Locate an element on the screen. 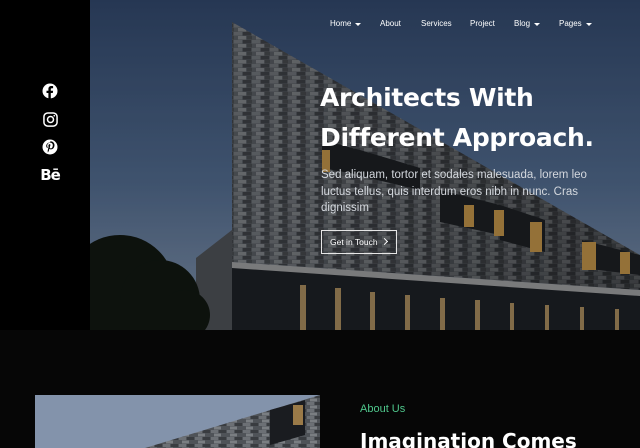 Image resolution: width=640 pixels, height=448 pixels. about-building-image is located at coordinates (177, 421).